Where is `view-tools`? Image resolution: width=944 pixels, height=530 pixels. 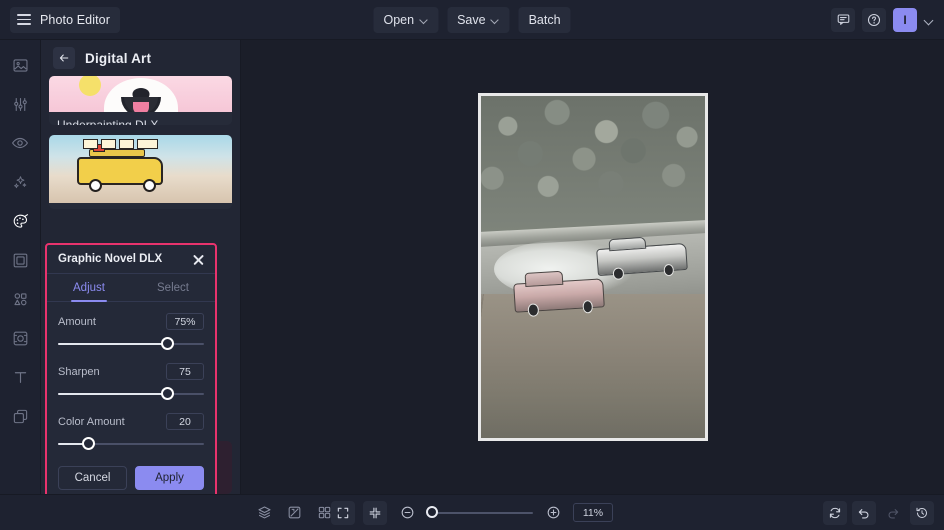
view-tools is located at coordinates (294, 513).